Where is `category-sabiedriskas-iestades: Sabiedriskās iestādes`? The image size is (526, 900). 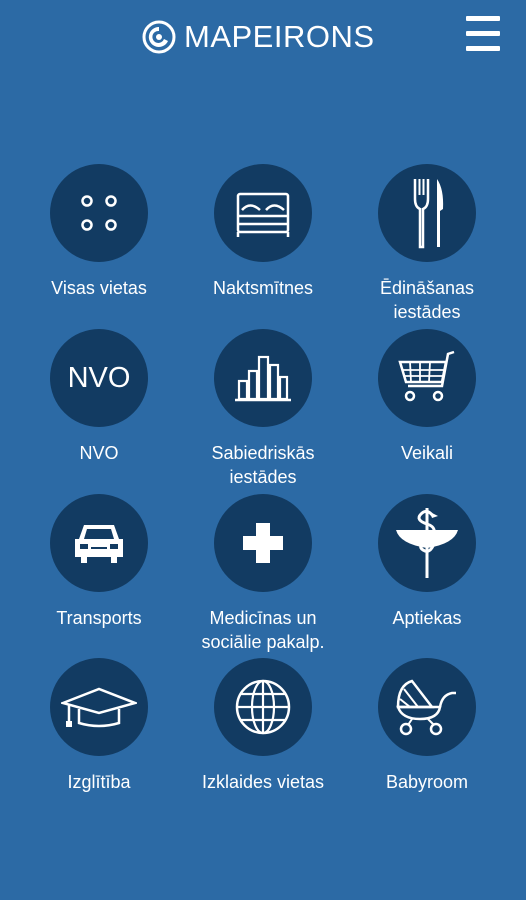 category-sabiedriskas-iestades: Sabiedriskās iestādes is located at coordinates (263, 408).